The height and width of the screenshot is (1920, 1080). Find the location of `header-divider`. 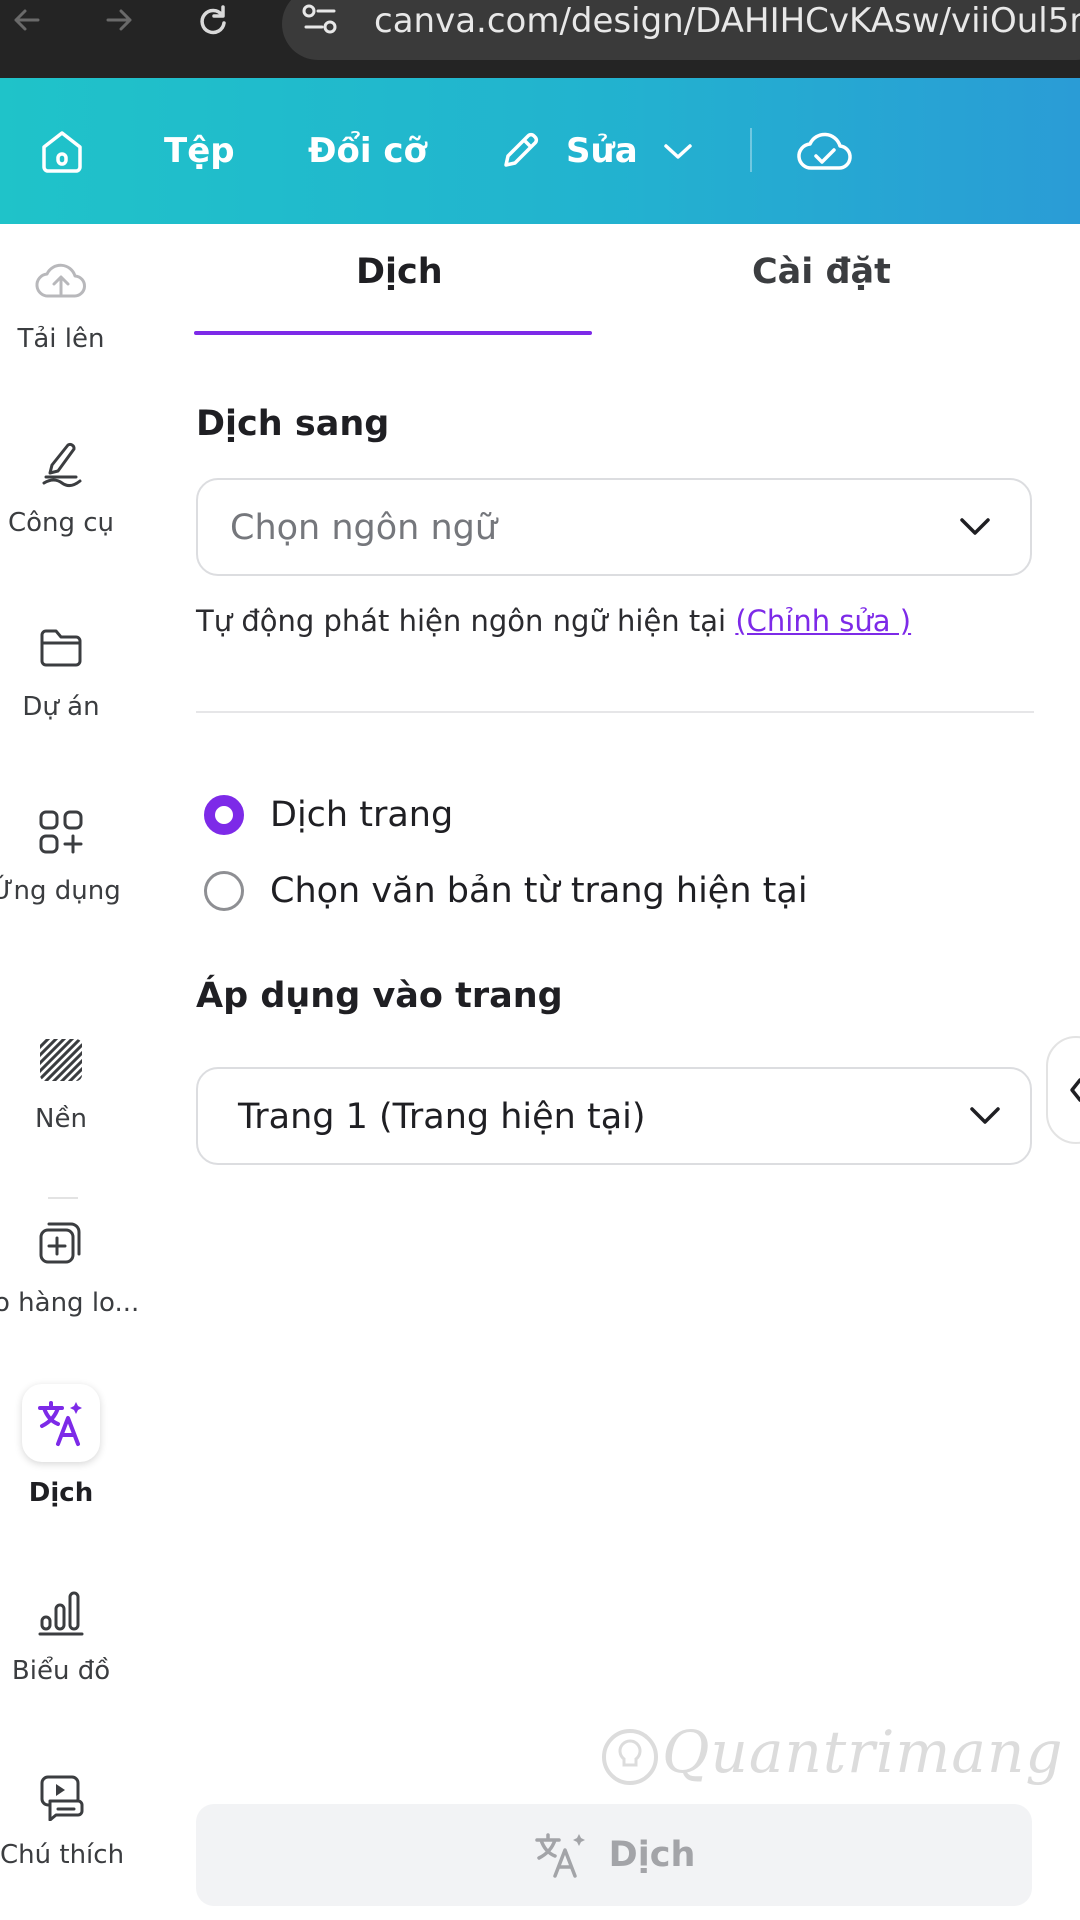

header-divider is located at coordinates (751, 150).